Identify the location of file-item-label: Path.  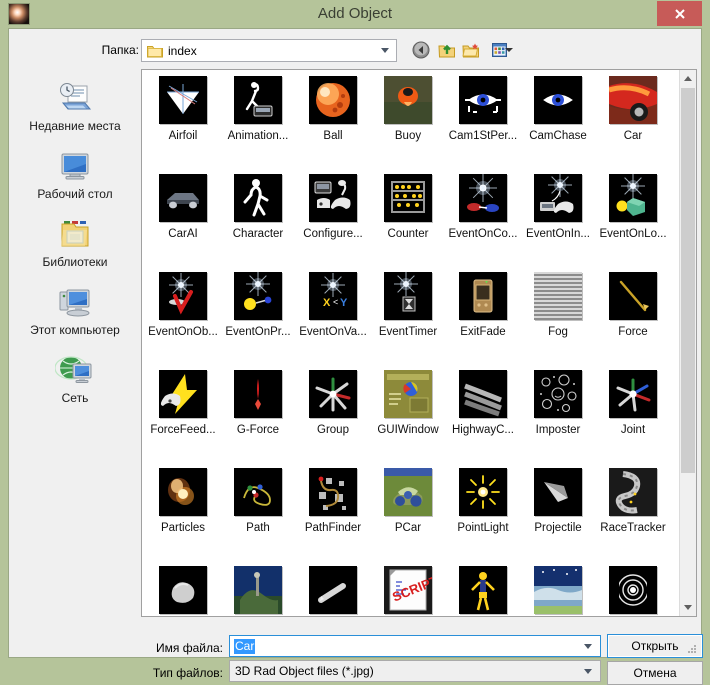
(258, 528).